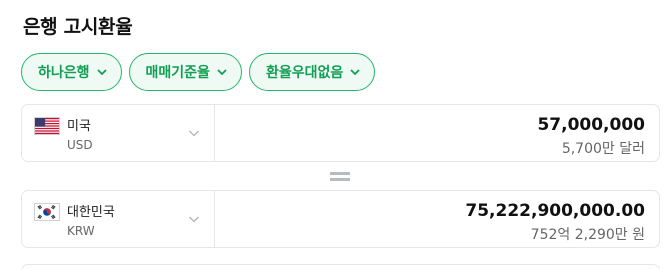 This screenshot has height=269, width=672. Describe the element at coordinates (47, 212) in the screenshot. I see `kr-flag-icon` at that location.